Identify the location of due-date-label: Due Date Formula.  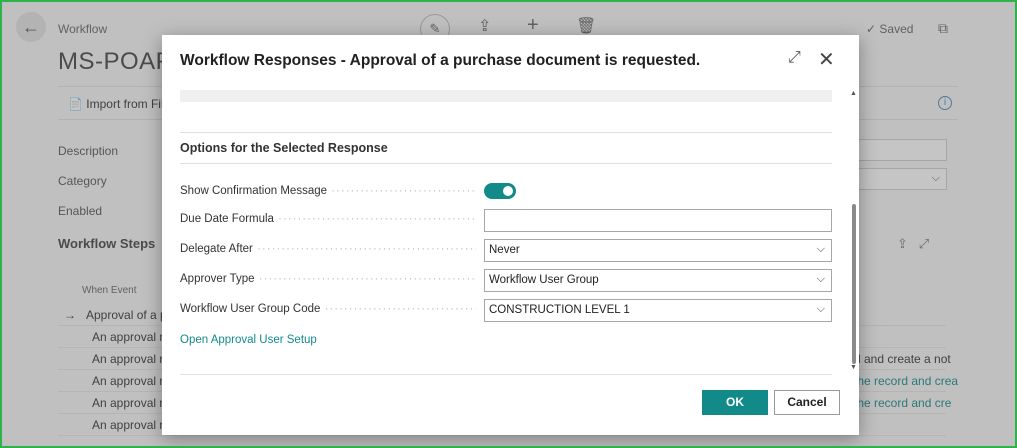
(328, 219).